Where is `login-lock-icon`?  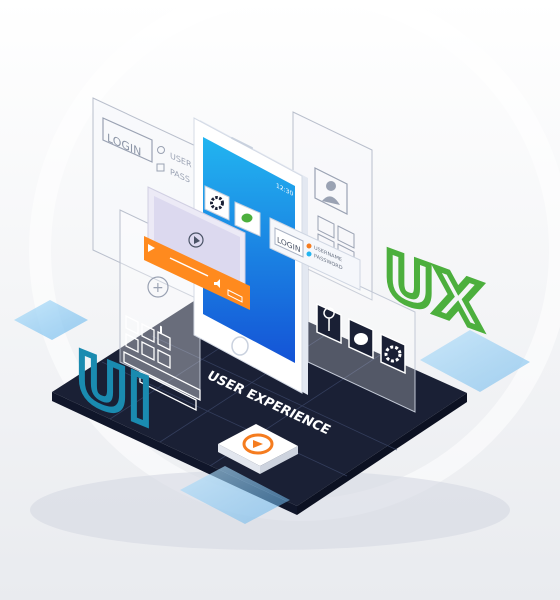 login-lock-icon is located at coordinates (309, 254).